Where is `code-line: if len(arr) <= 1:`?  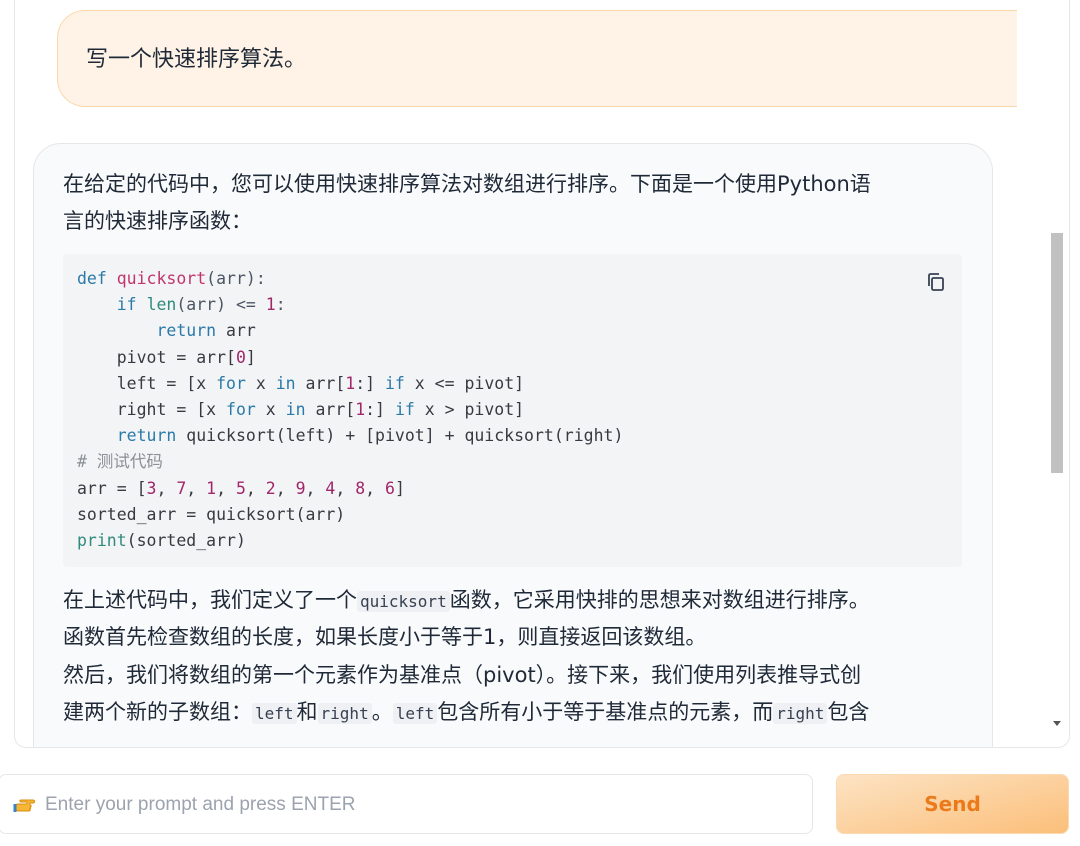 code-line: if len(arr) <= 1: is located at coordinates (350, 305).